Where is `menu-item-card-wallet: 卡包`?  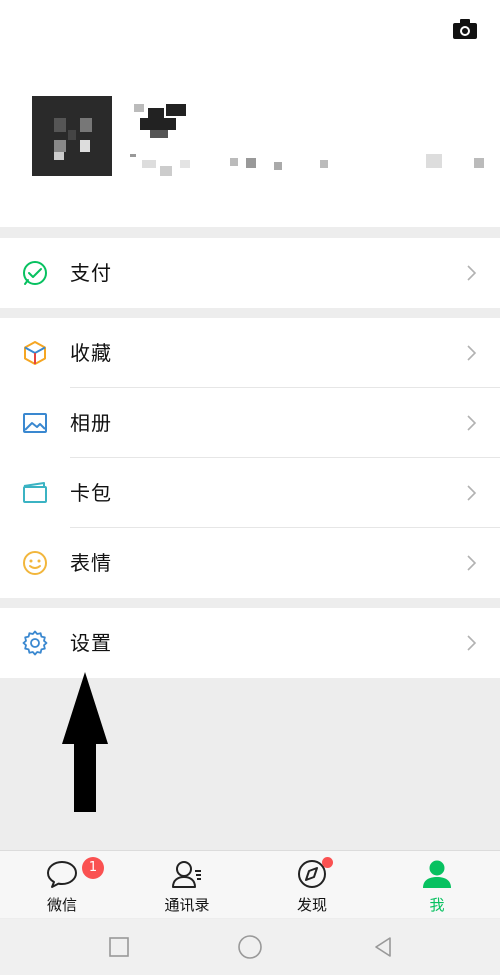
menu-item-card-wallet: 卡包 is located at coordinates (250, 493).